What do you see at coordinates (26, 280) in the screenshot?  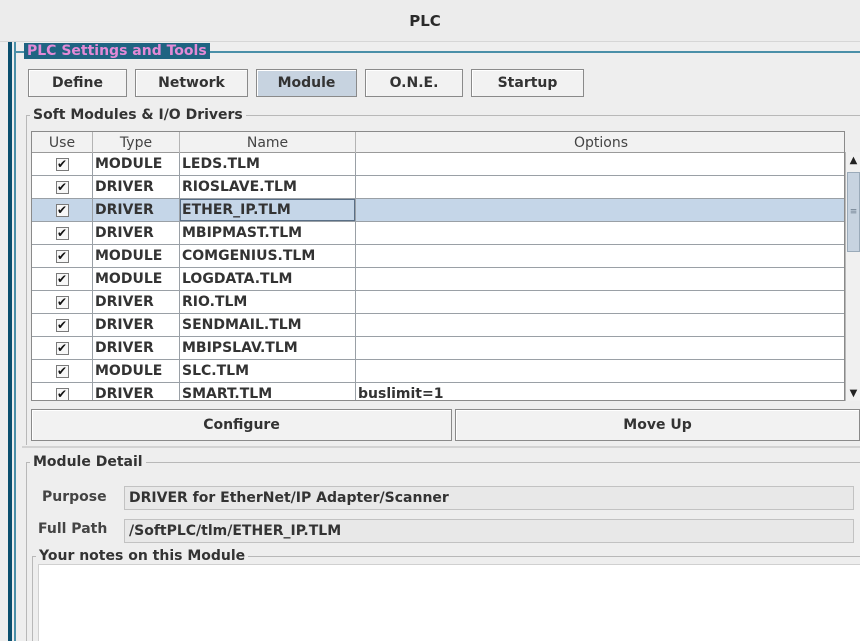 I see `modules-panel-border-left` at bounding box center [26, 280].